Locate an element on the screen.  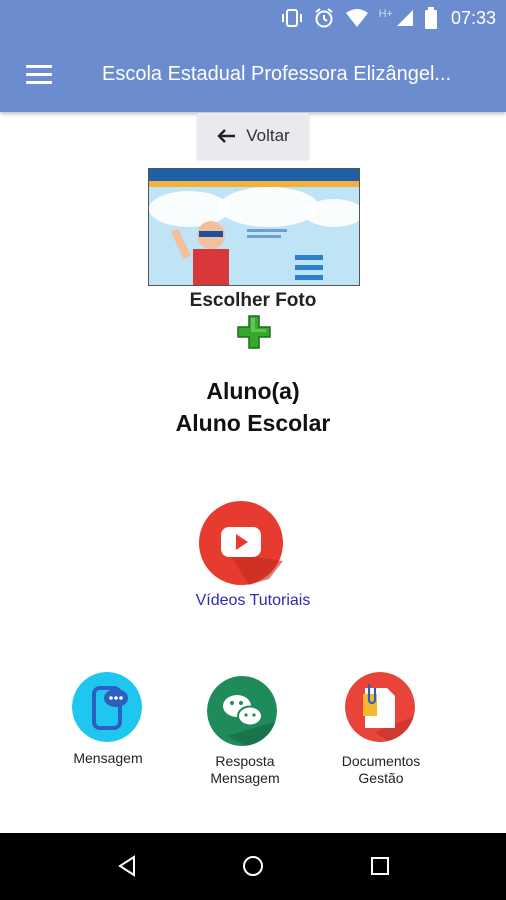
profile-photo-image is located at coordinates (254, 227).